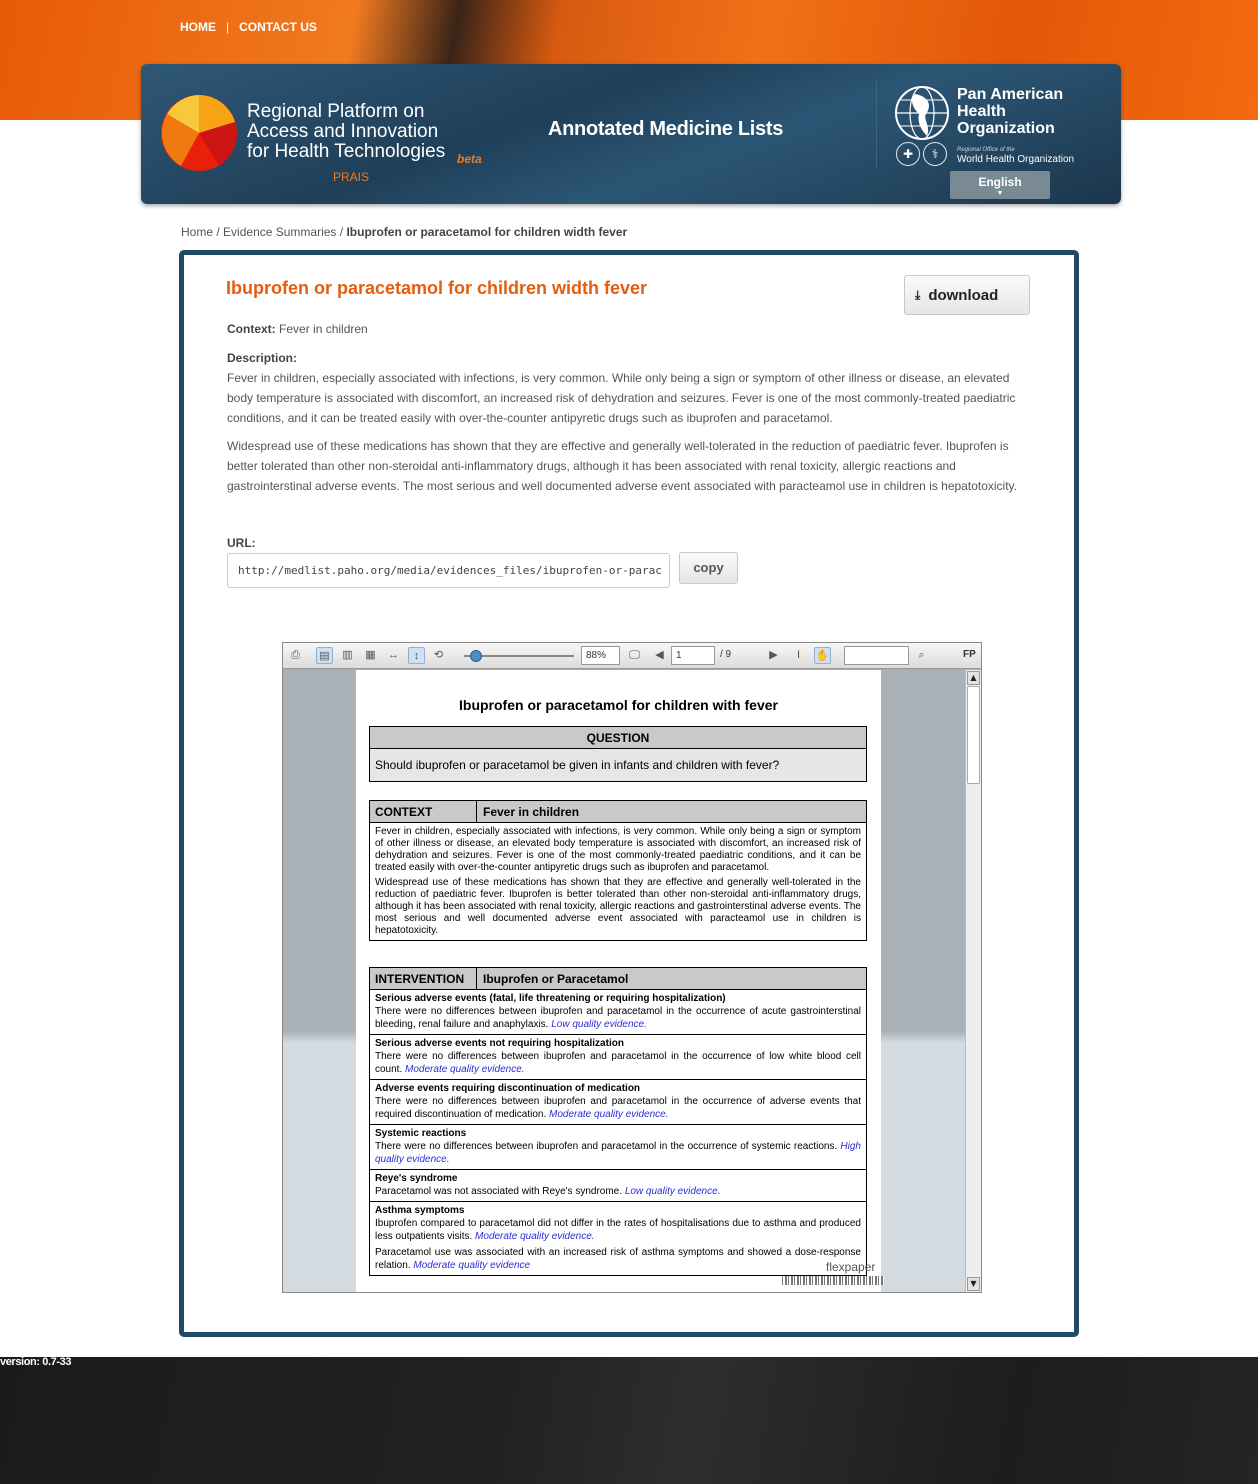 This screenshot has width=1258, height=1484. I want to click on platform-title-line: for Health Technologies, so click(346, 151).